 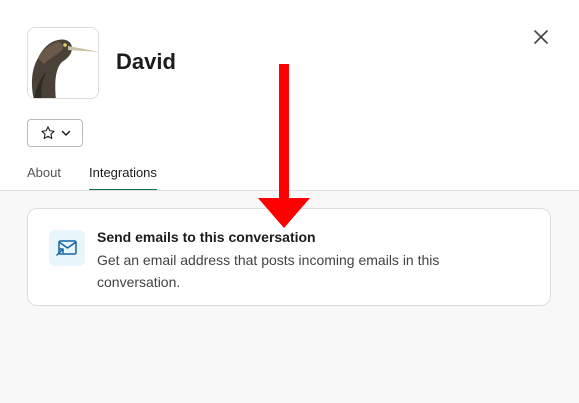 What do you see at coordinates (67, 248) in the screenshot?
I see `email-forward-icon` at bounding box center [67, 248].